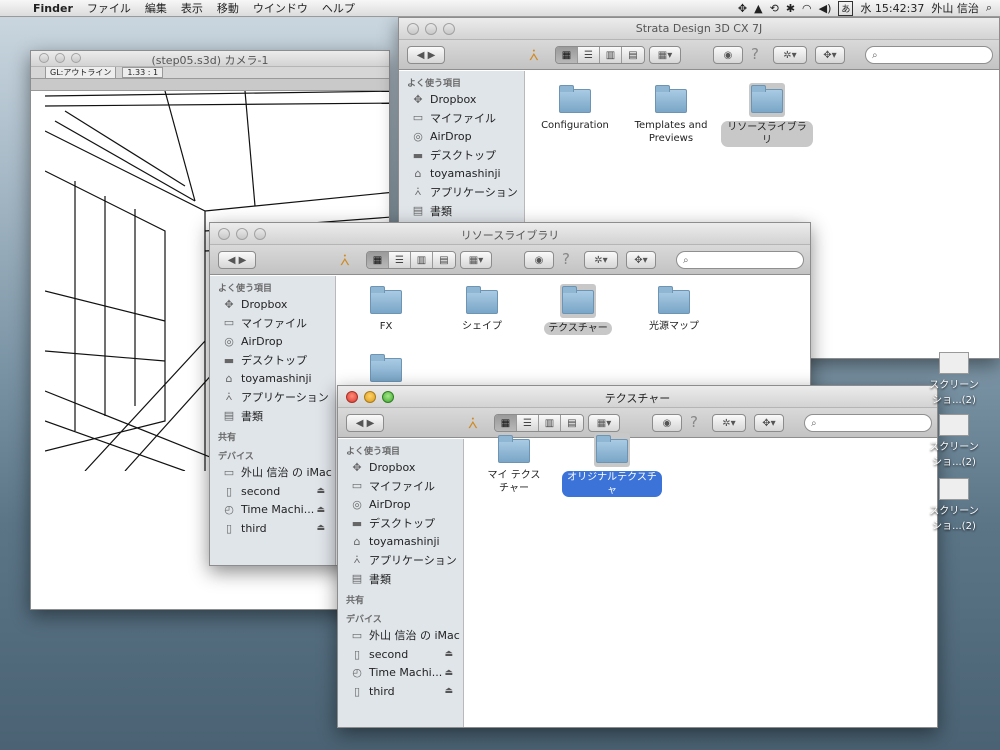  What do you see at coordinates (767, 115) in the screenshot?
I see `folder-item-selected: リソースライブラリ` at bounding box center [767, 115].